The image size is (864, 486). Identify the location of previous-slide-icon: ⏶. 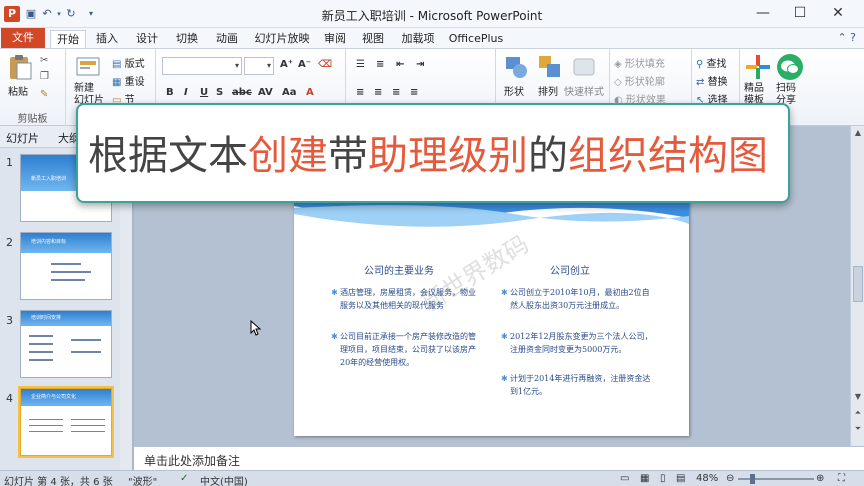
(858, 413).